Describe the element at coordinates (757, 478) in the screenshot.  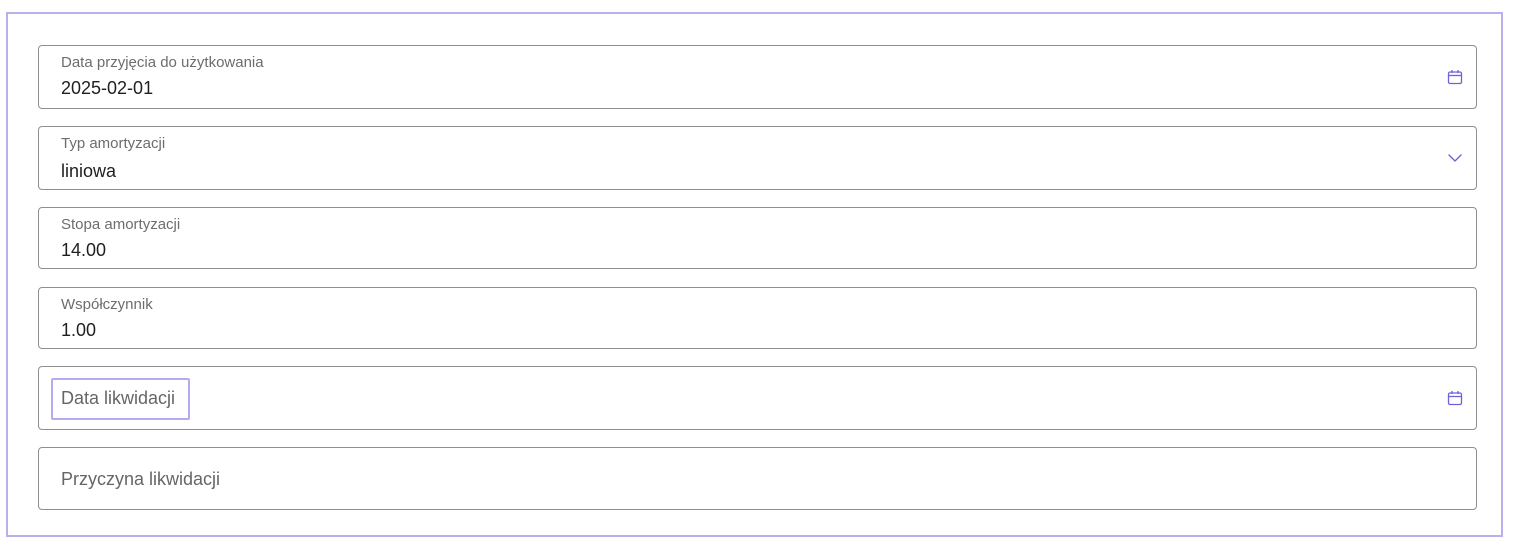
I see `liquidation-reason-field: Przyczyna likwidacji` at that location.